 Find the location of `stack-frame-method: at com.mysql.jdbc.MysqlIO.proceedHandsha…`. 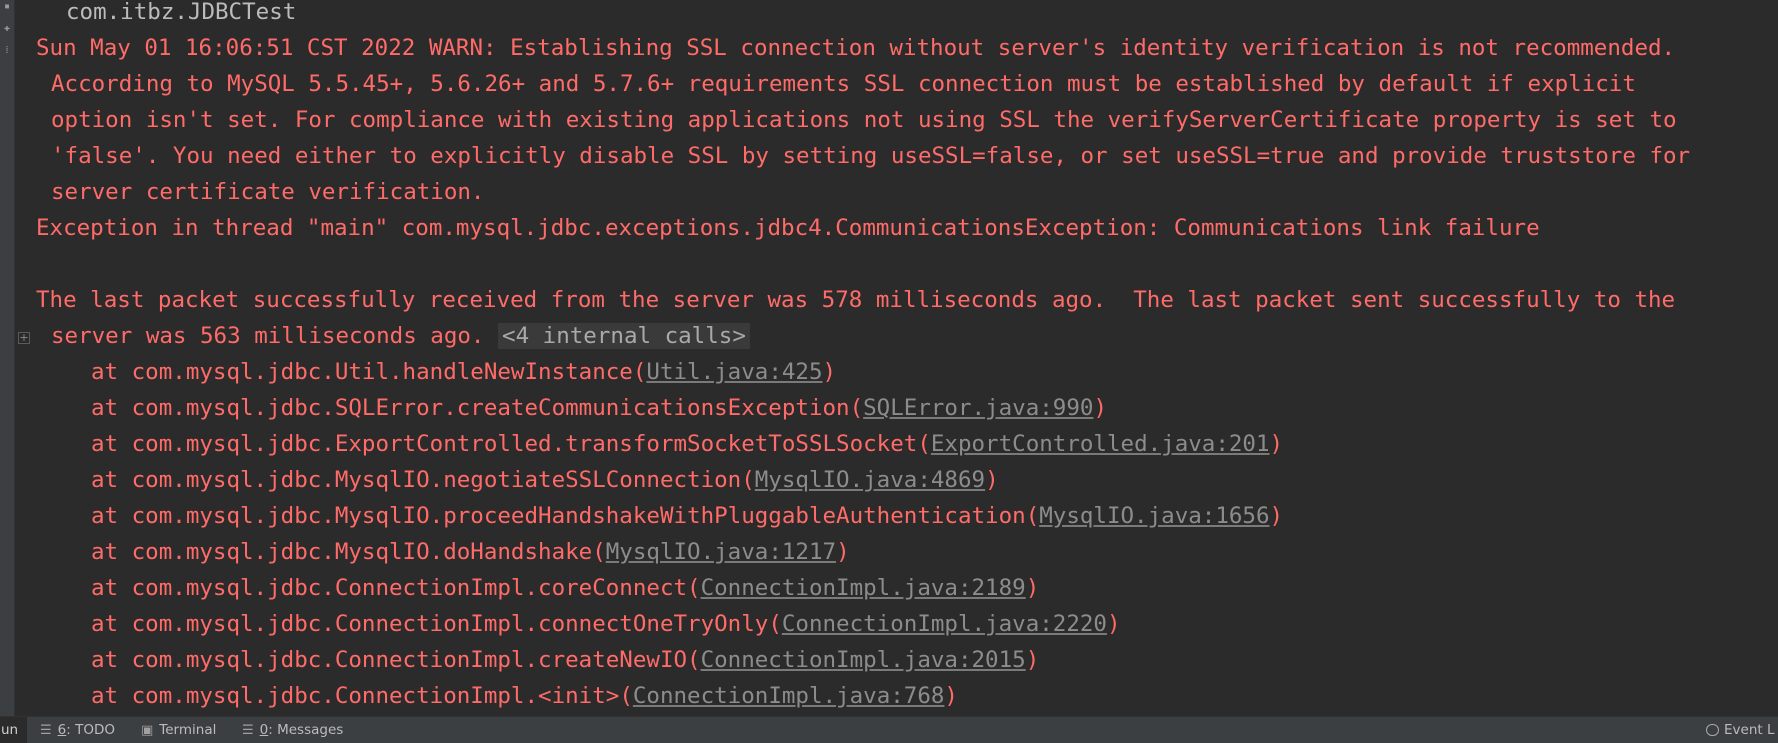

stack-frame-method: at com.mysql.jdbc.MysqlIO.proceedHandsha… is located at coordinates (558, 516).